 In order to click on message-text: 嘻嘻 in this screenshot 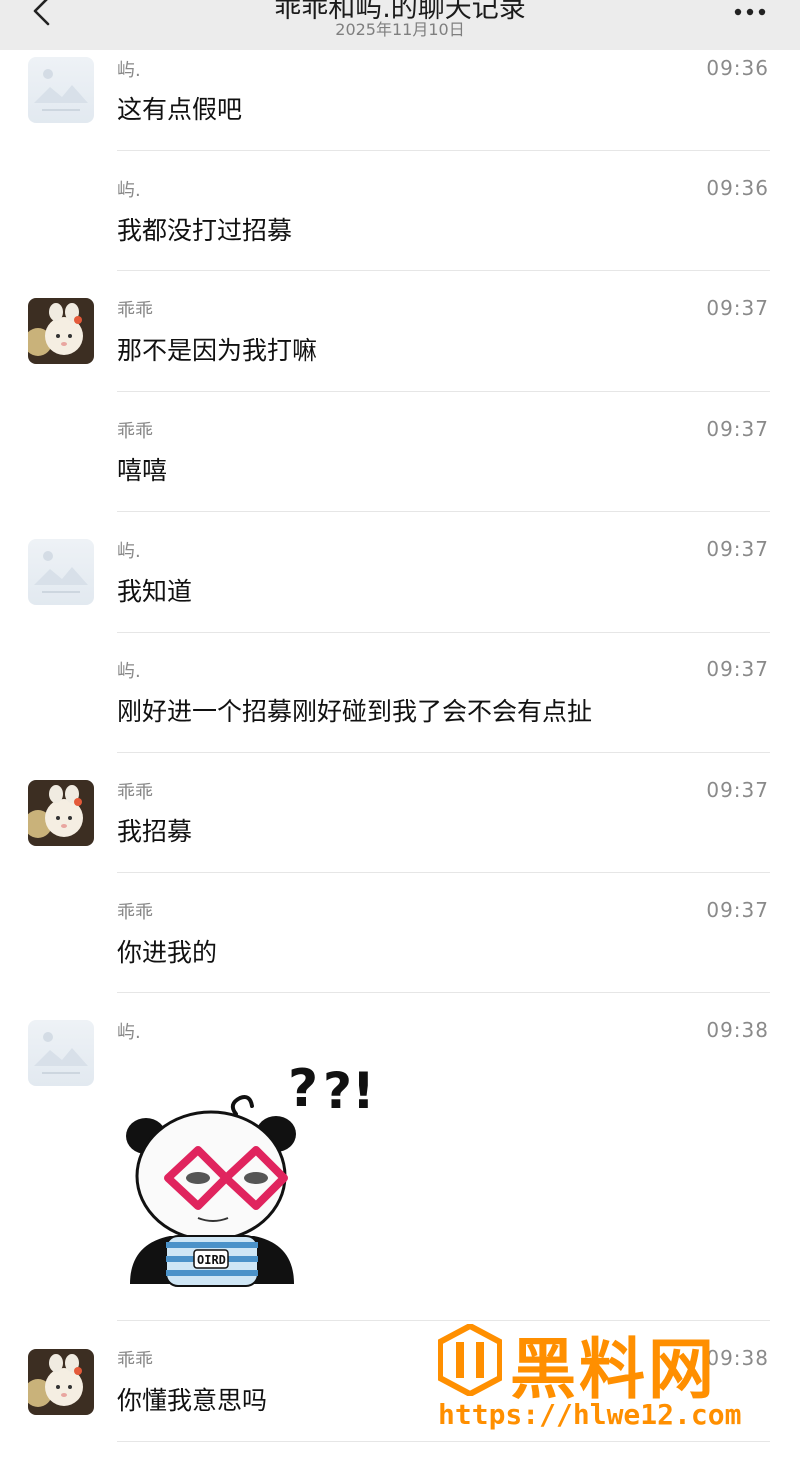, I will do `click(142, 470)`.